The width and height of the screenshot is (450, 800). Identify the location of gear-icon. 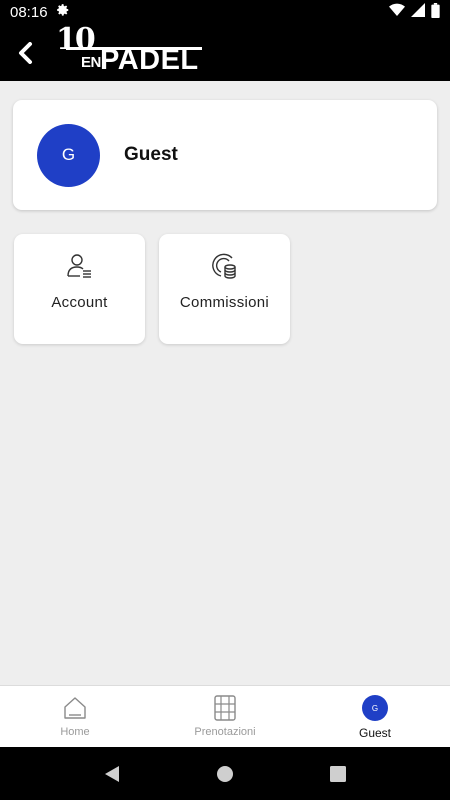
(63, 12).